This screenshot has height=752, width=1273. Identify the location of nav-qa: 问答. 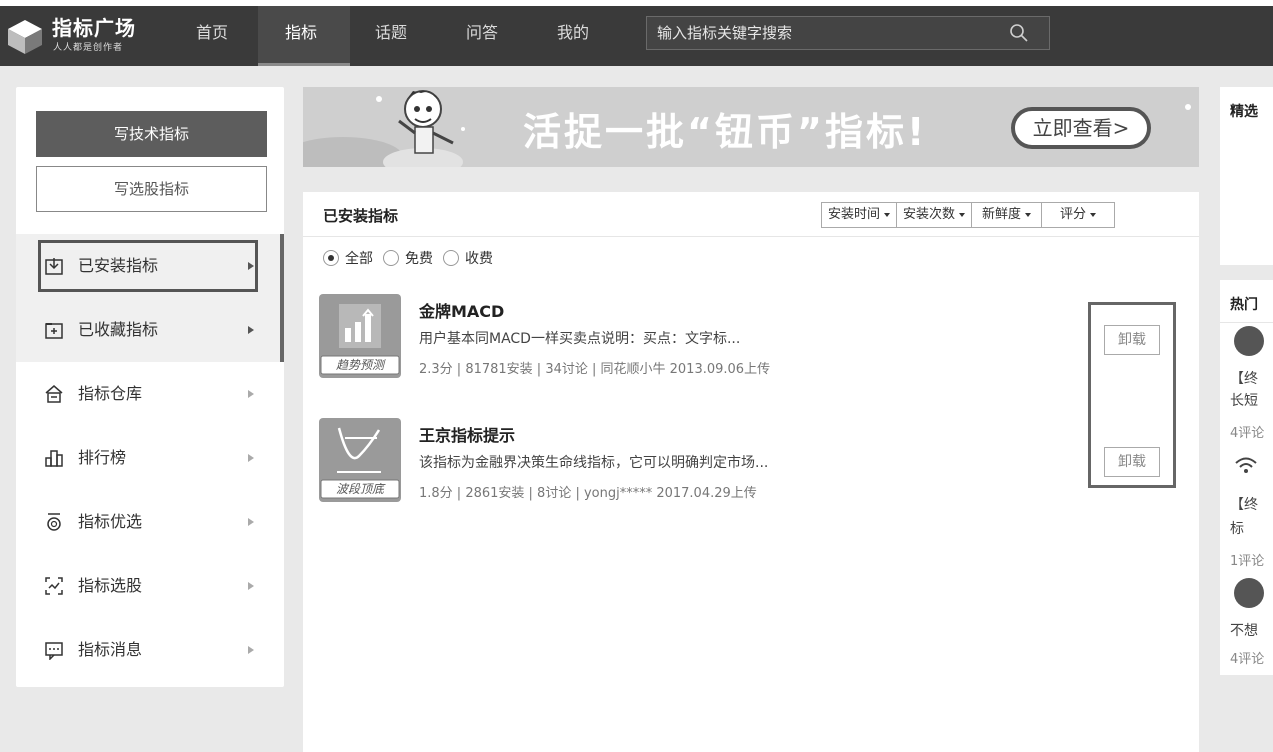
(482, 42).